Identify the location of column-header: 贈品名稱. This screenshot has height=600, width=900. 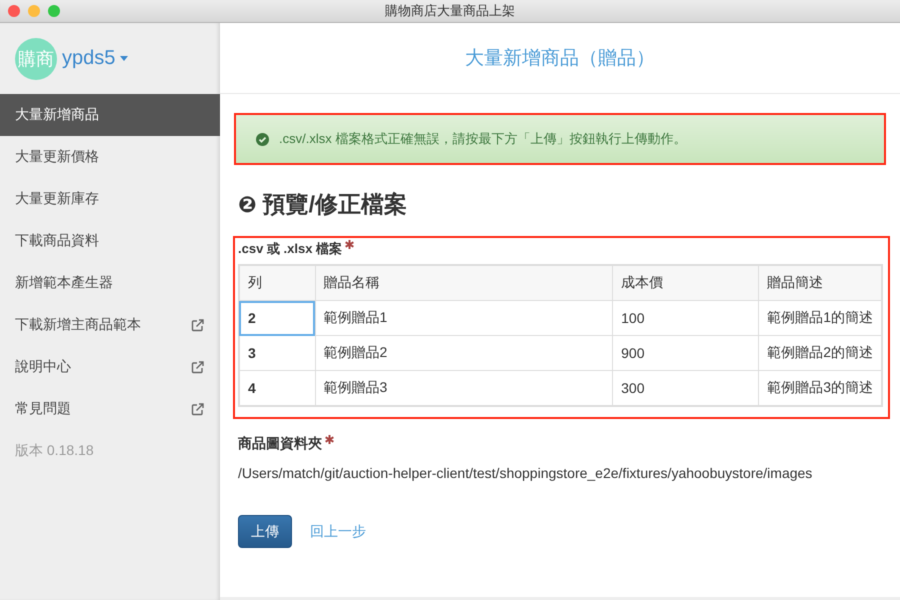
(464, 282).